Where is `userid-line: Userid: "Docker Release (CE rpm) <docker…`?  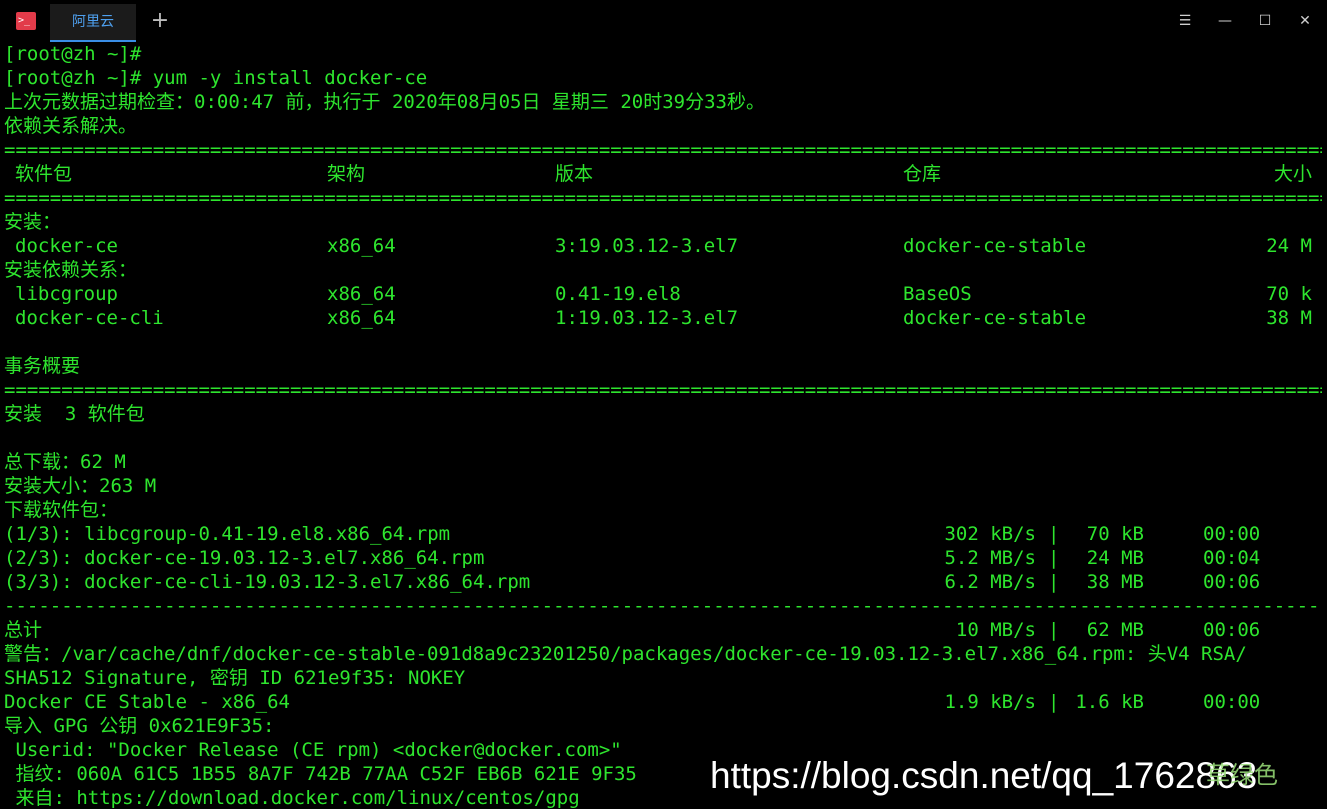
userid-line: Userid: "Docker Release (CE rpm) <docker… is located at coordinates (313, 750).